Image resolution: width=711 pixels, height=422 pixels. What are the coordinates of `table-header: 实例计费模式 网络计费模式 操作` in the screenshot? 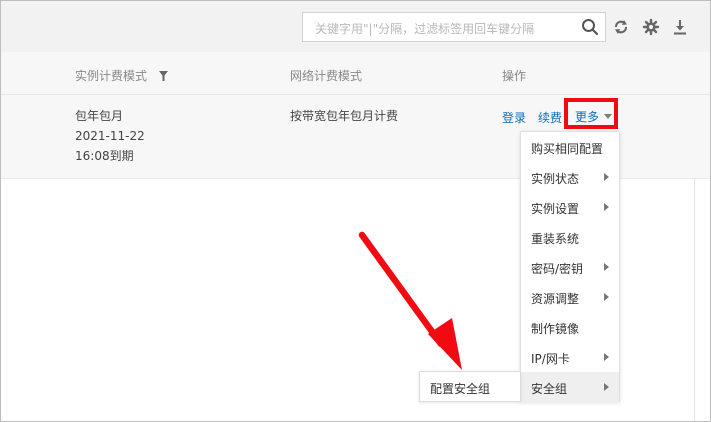 It's located at (355, 73).